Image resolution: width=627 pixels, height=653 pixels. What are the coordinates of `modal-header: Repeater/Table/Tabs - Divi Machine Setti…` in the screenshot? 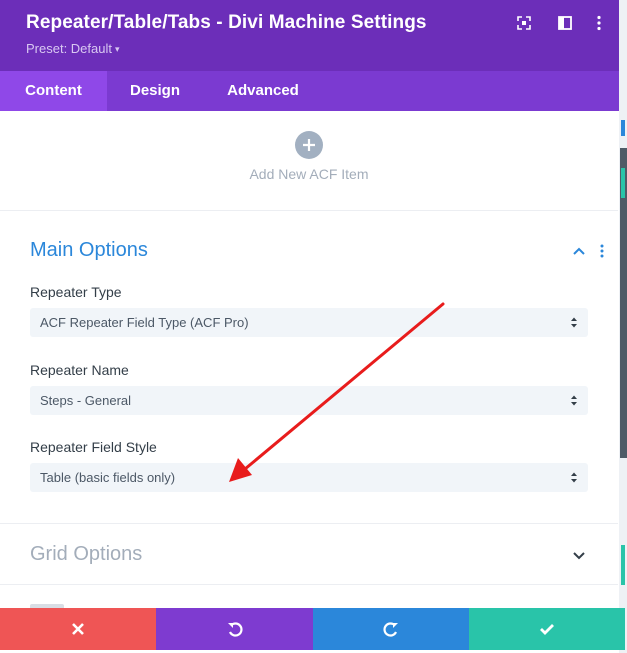 It's located at (310, 35).